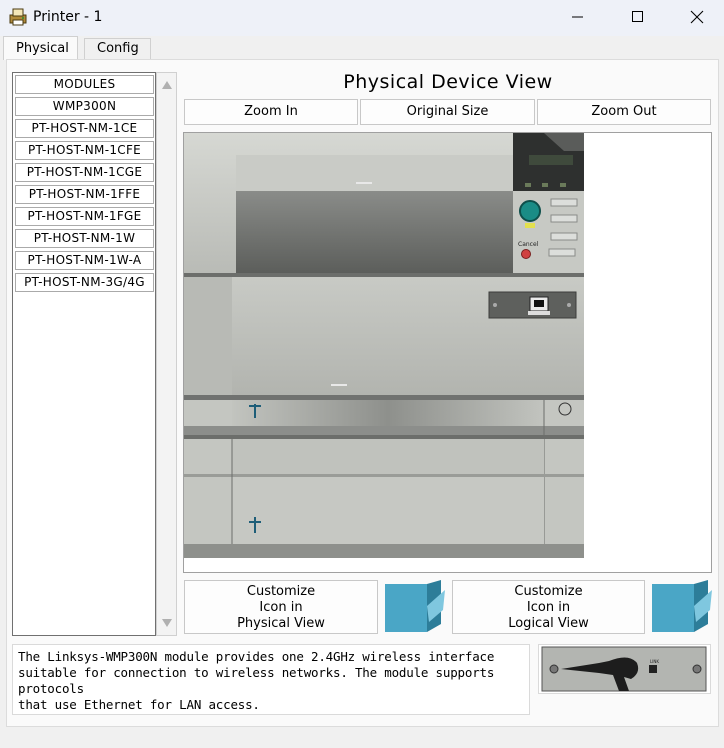  What do you see at coordinates (415, 606) in the screenshot?
I see `physical-view-cube-icon` at bounding box center [415, 606].